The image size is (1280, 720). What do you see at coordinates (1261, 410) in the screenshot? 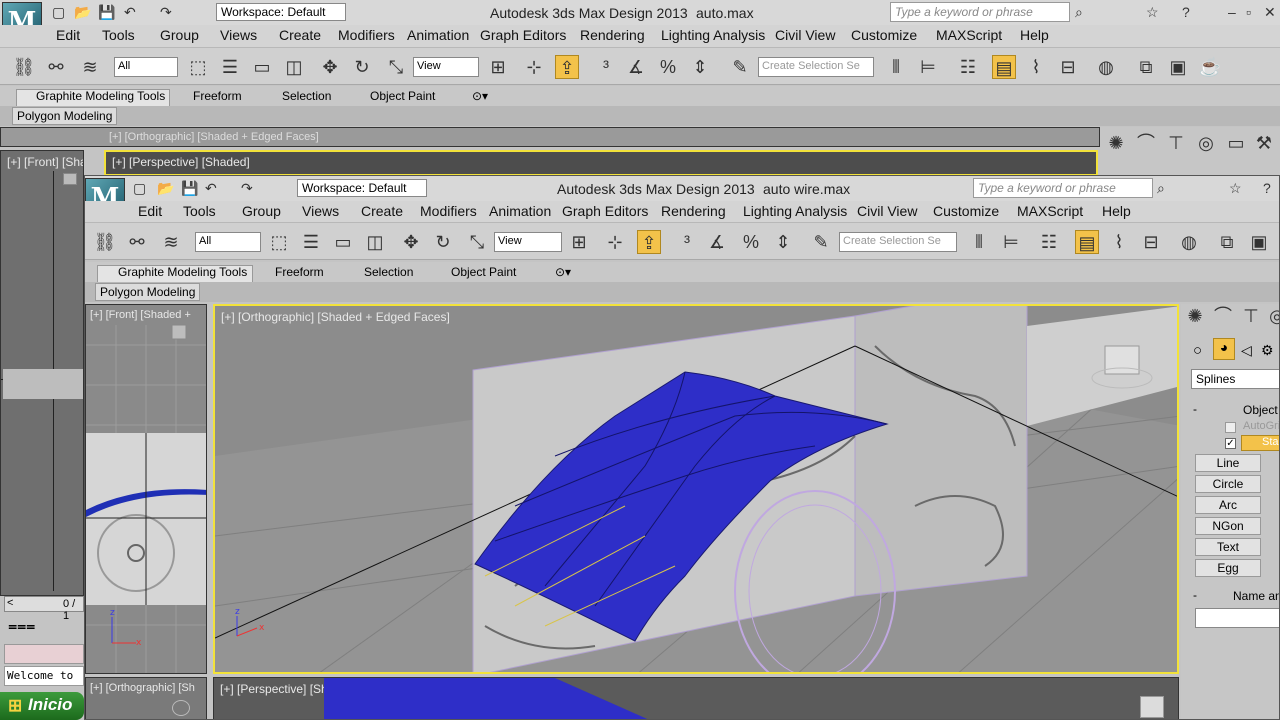
I see `rollout-object-type: Object T` at bounding box center [1261, 410].